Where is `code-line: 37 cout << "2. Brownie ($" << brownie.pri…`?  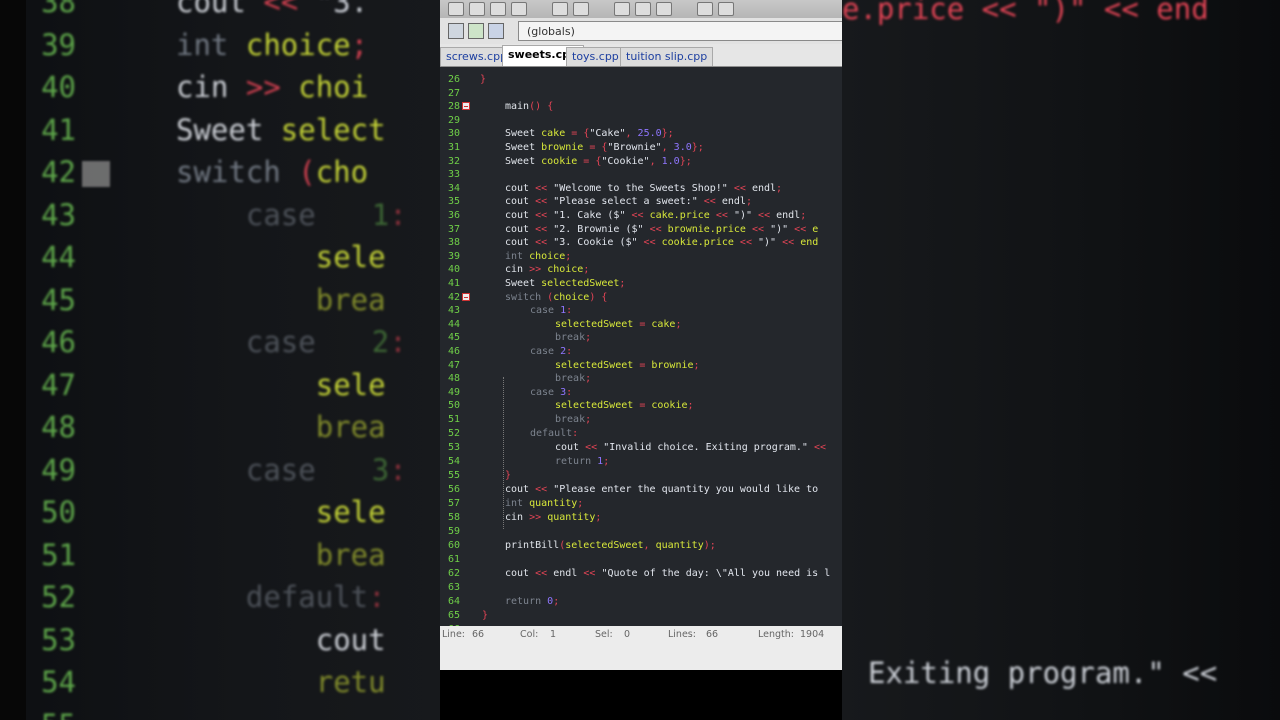
code-line: 37 cout << "2. Brownie ($" << brownie.pri… is located at coordinates (641, 230).